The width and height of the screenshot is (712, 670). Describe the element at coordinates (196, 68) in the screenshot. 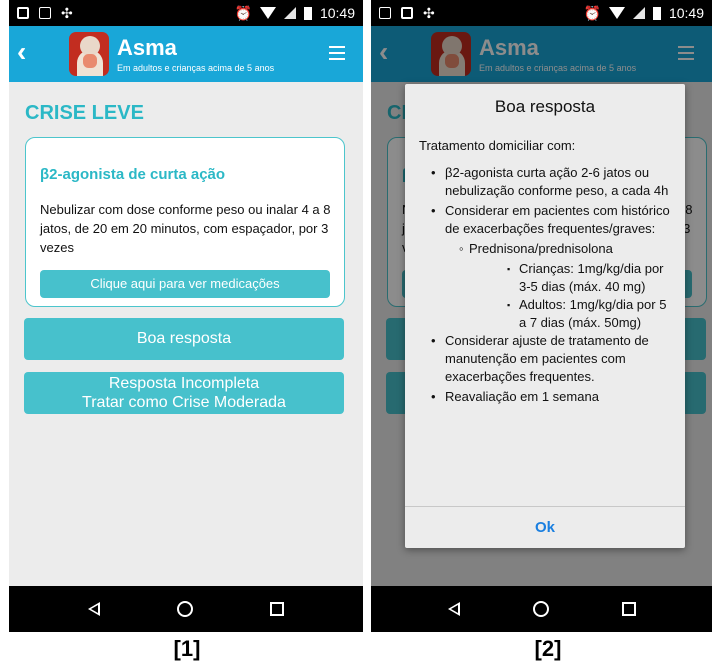

I see `app-subtitle: Em adultos e crianças acima de 5 anos` at that location.